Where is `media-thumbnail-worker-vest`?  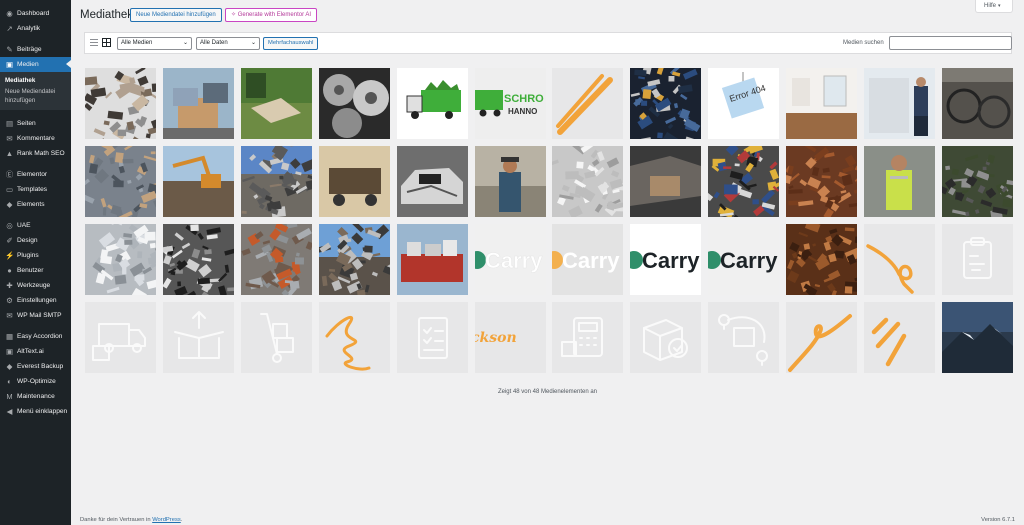 media-thumbnail-worker-vest is located at coordinates (899, 181).